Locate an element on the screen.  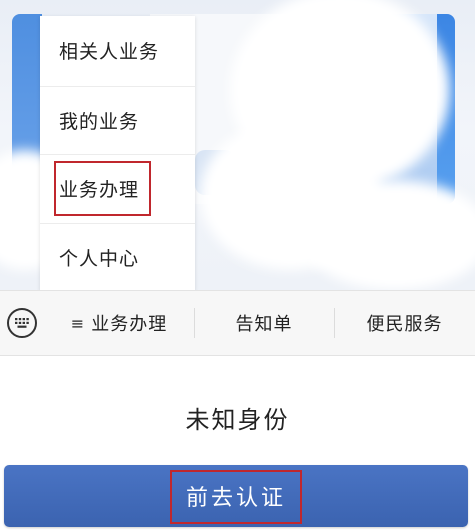
bottom-menu-bar: ≡ 业务办理 告知单 便民服务 is located at coordinates (237, 323).